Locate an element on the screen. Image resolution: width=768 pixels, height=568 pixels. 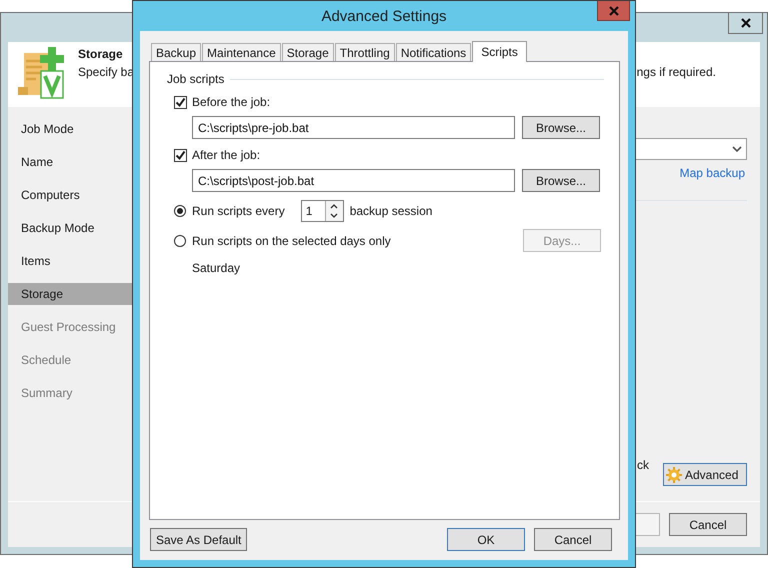
save-as-default-button: Save As Default is located at coordinates (199, 539).